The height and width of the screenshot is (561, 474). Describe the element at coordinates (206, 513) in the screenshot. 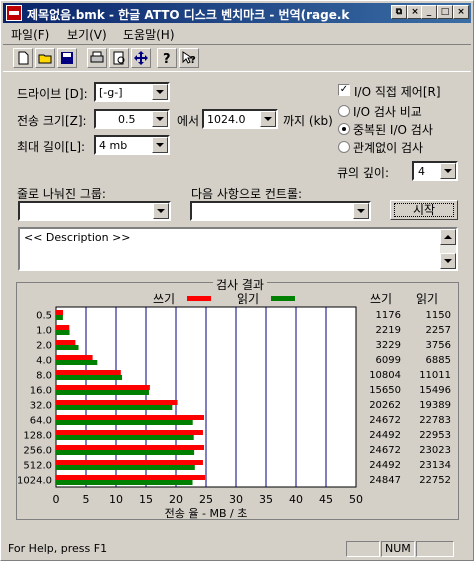

I see `x-axis-label: 전송 율 - MB / 초` at that location.